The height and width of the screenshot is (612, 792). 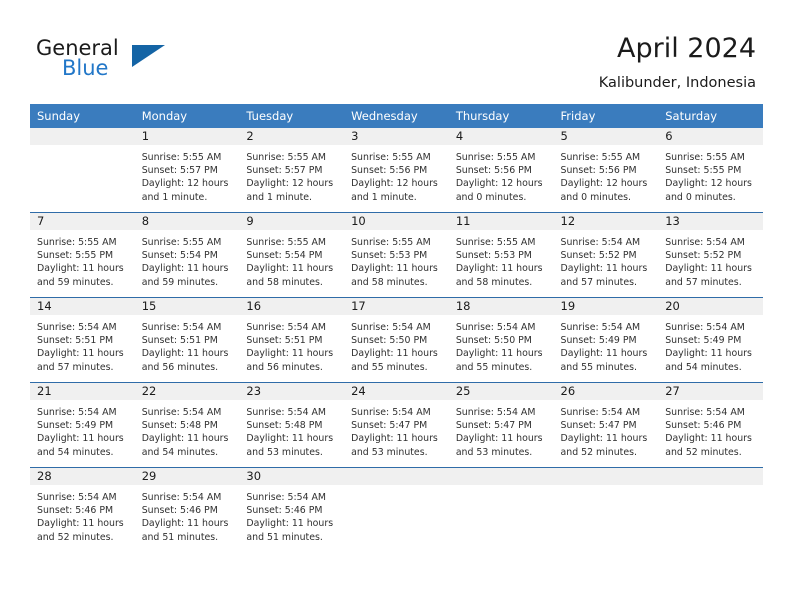 What do you see at coordinates (389, 341) in the screenshot?
I see `sunset-time: Sunset: 5:50 PM` at bounding box center [389, 341].